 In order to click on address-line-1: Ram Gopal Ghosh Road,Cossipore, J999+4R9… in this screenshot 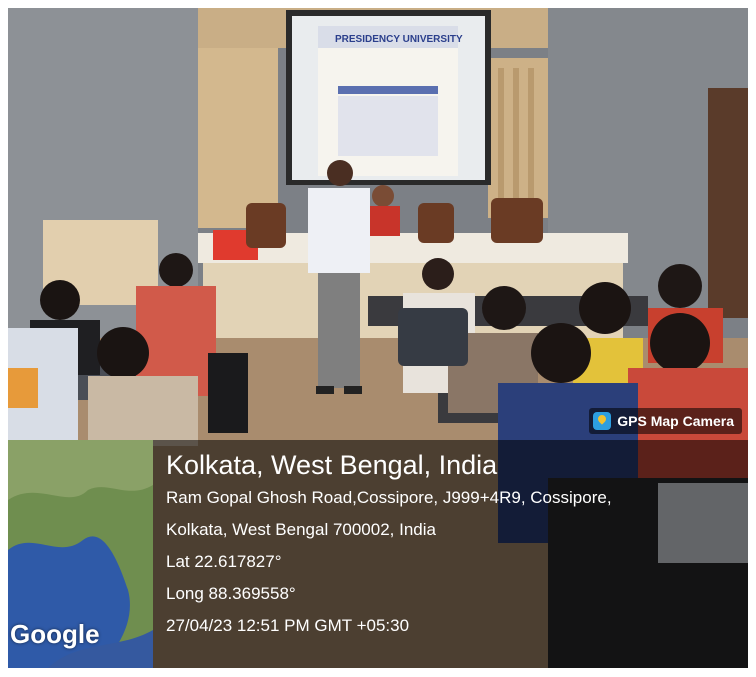, I will do `click(389, 497)`.